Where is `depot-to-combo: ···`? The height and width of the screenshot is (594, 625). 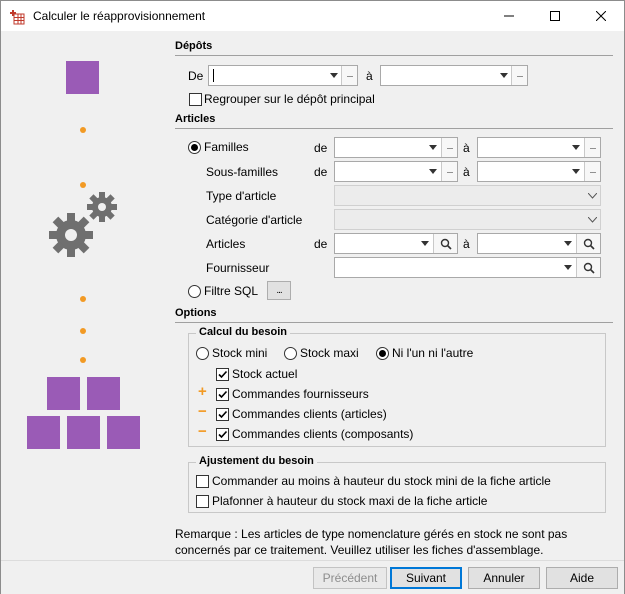 depot-to-combo: ··· is located at coordinates (454, 75).